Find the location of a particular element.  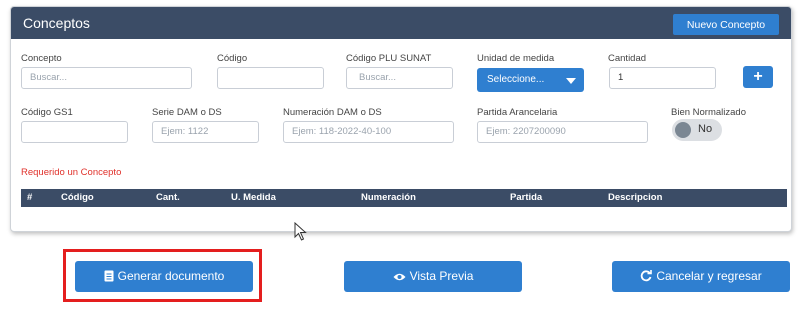

column-header-codigo: Código is located at coordinates (77, 197).